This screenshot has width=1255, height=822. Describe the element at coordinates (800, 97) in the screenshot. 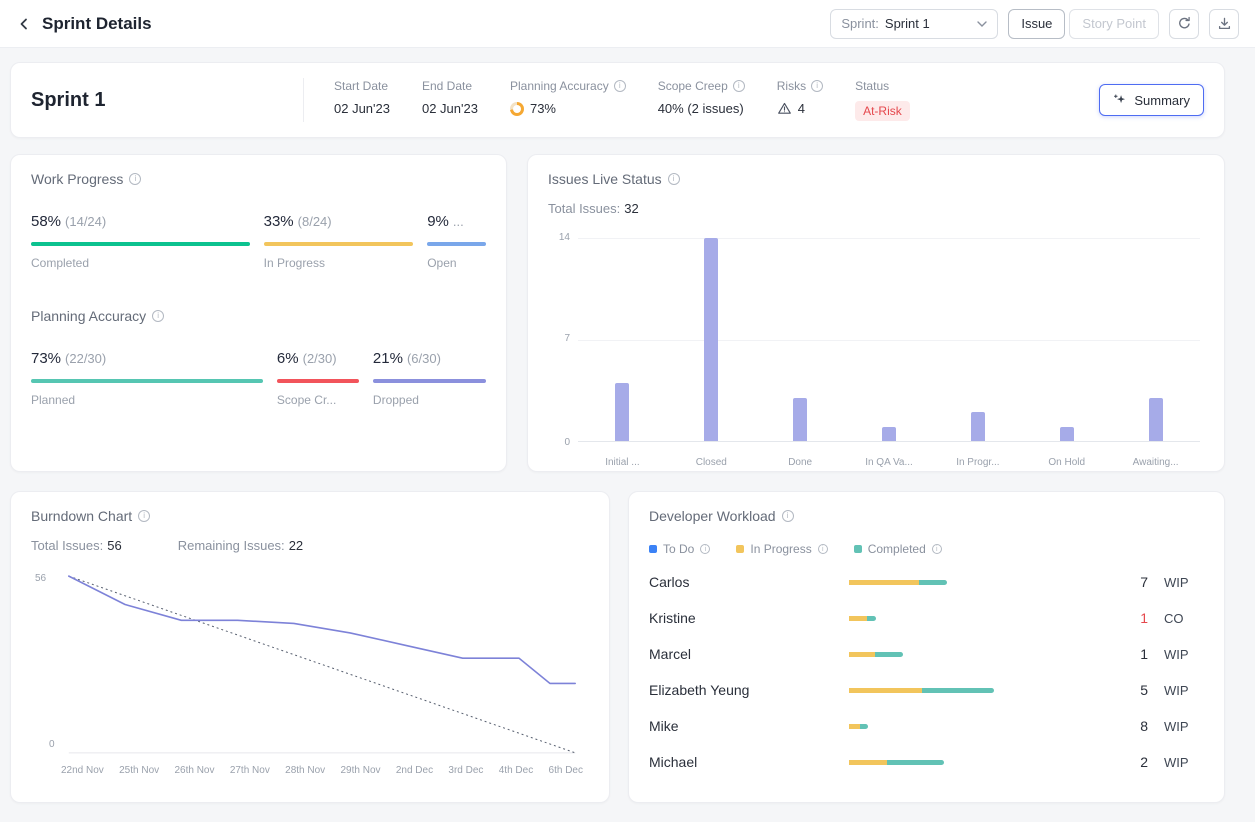

I see `field-risks: Risks 4` at that location.